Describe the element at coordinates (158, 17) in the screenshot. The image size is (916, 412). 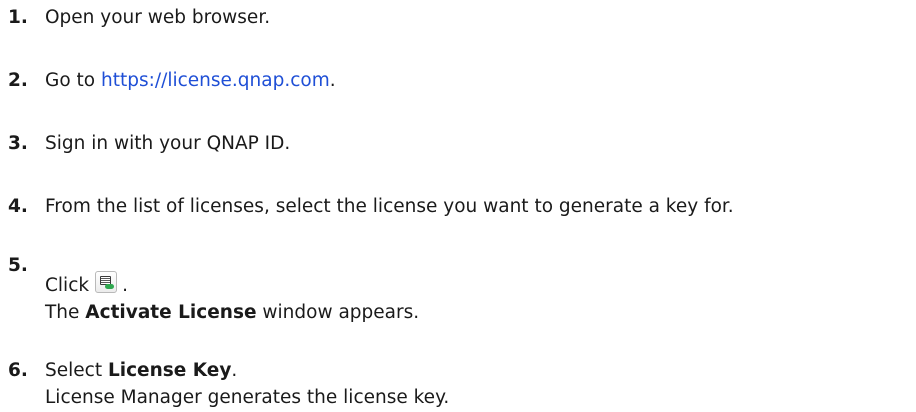
I see `step-text: Open your web browser.` at that location.